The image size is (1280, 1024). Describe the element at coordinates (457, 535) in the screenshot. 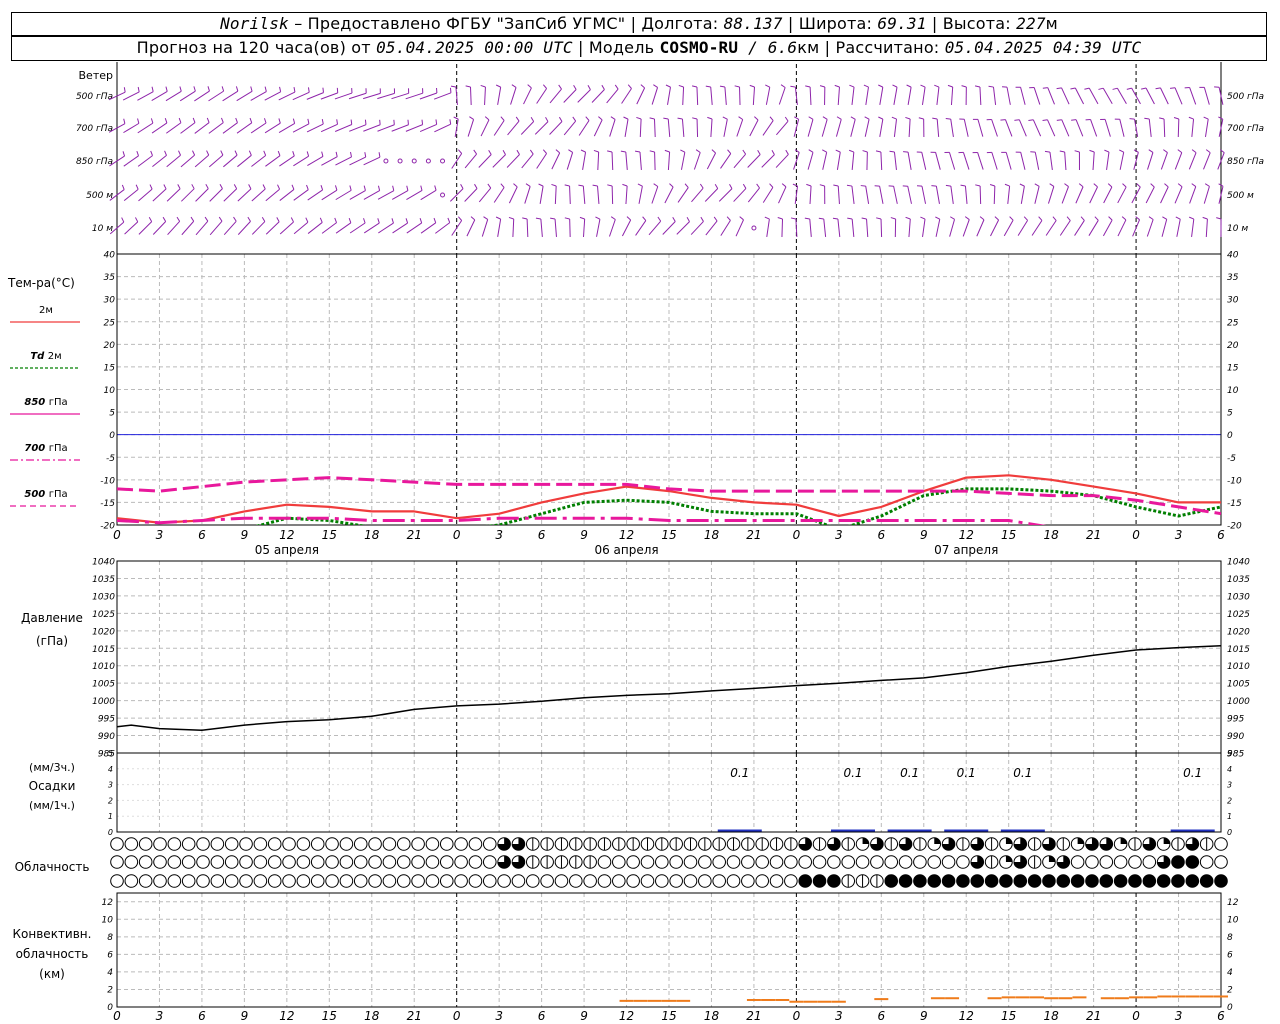

I see `temp-hour-label: 0` at that location.